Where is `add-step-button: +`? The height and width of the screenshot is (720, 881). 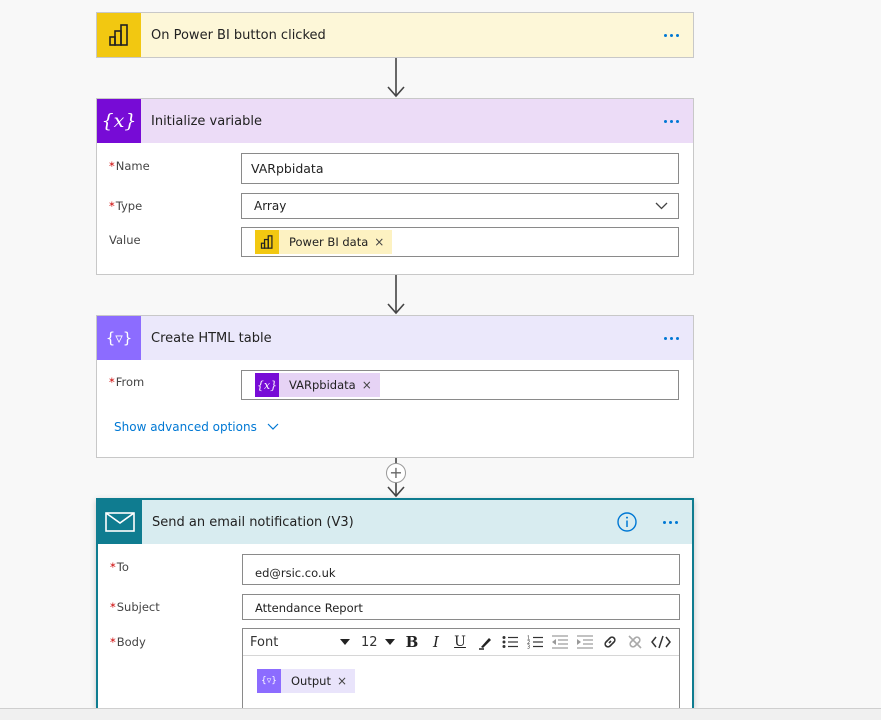
add-step-button: + is located at coordinates (396, 473).